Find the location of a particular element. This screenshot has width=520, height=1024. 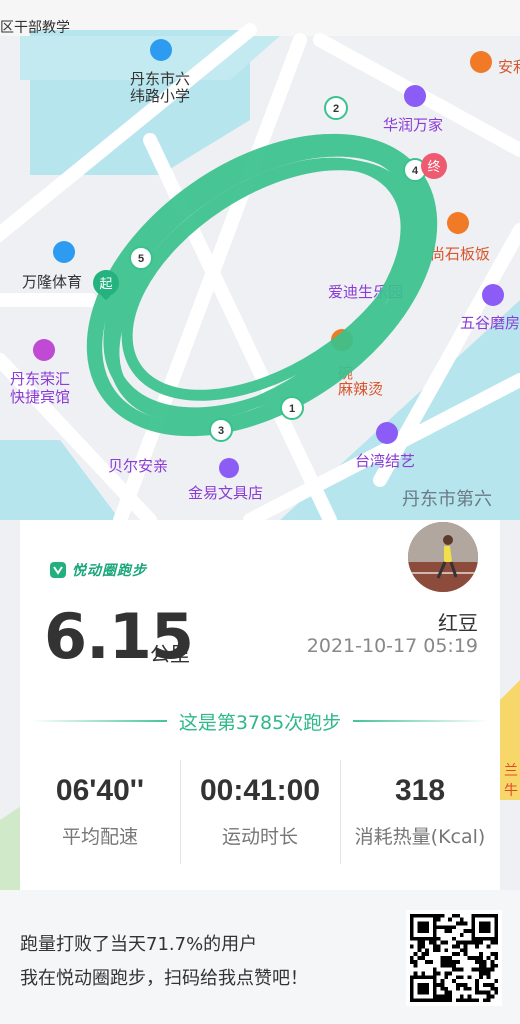

run-datetime: 2021-10-17 05:19 is located at coordinates (392, 646).